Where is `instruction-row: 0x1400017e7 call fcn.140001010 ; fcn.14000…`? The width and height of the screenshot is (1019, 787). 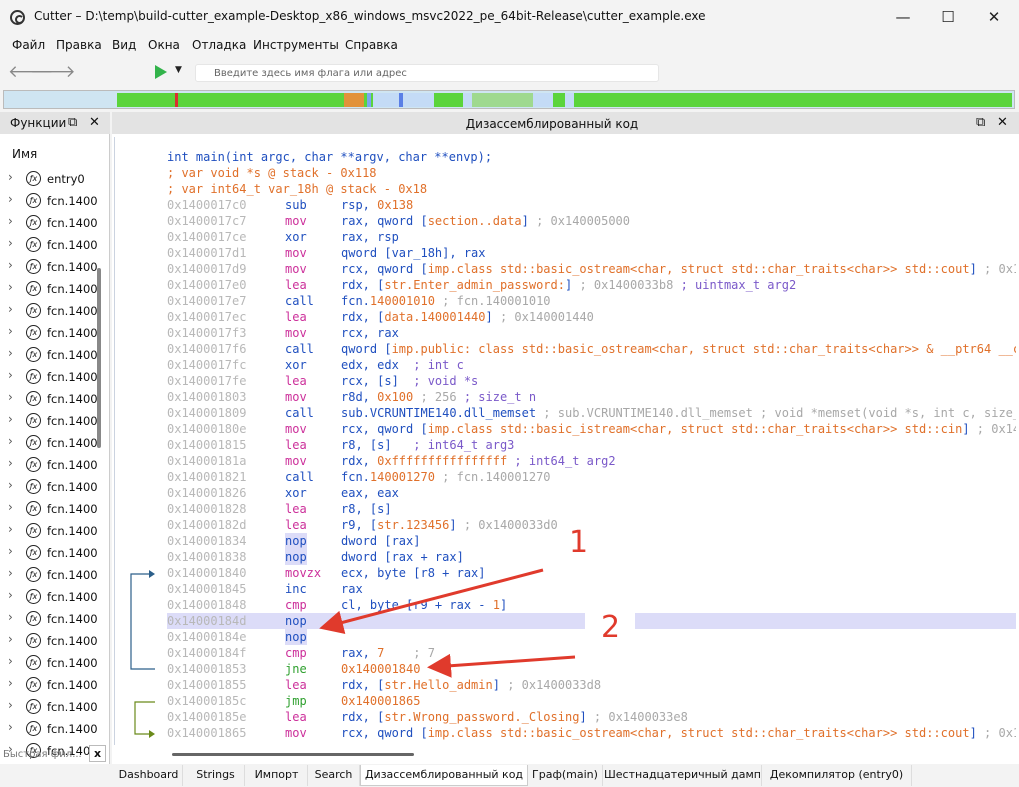 instruction-row: 0x1400017e7 call fcn.140001010 ; fcn.14000… is located at coordinates (591, 301).